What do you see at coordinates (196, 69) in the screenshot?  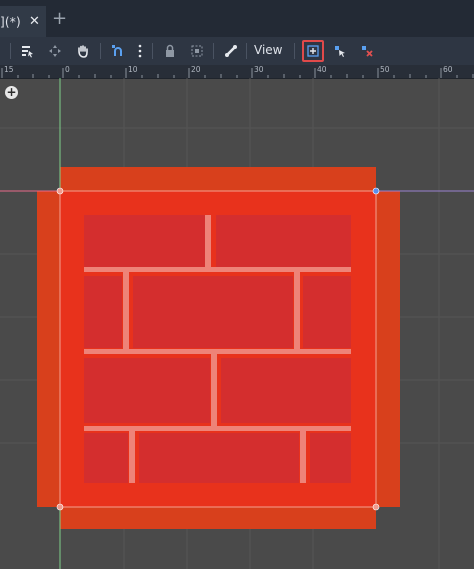 I see `ruler-label: 20` at bounding box center [196, 69].